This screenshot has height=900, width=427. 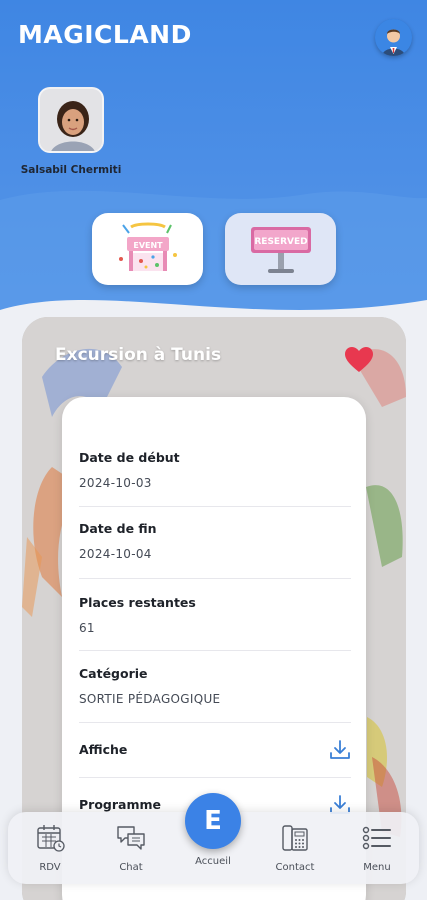 I want to click on detail-row-end-date: Date de fin 2024-10-04, so click(x=215, y=543).